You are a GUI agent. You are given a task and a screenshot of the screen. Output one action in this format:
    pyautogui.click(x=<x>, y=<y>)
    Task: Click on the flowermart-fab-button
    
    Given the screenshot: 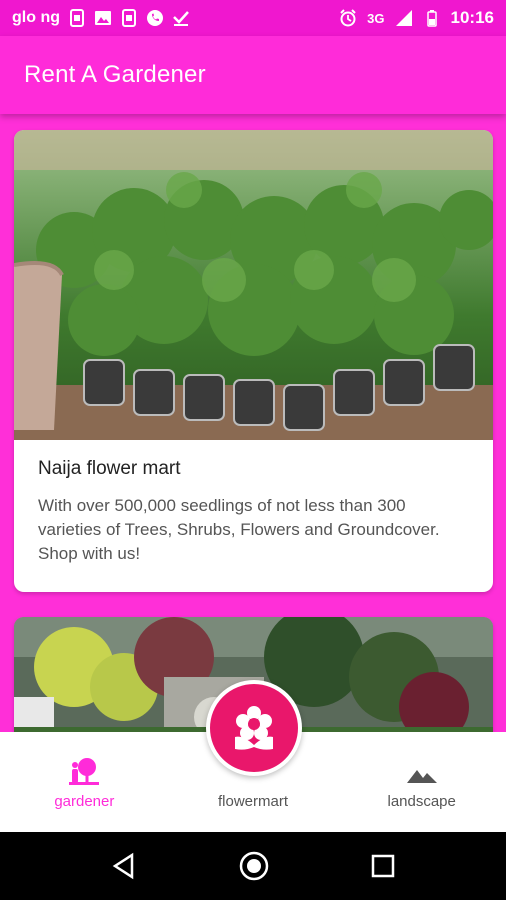 What is the action you would take?
    pyautogui.click(x=254, y=728)
    